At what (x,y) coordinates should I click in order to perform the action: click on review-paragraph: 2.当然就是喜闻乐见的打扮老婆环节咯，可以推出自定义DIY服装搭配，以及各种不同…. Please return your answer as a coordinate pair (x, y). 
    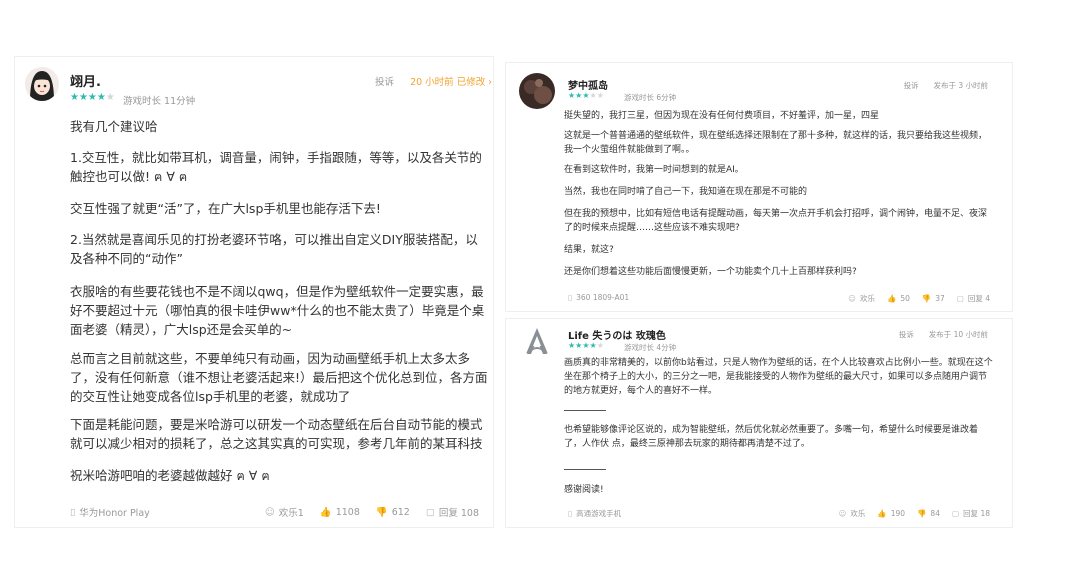
    Looking at the image, I should click on (274, 249).